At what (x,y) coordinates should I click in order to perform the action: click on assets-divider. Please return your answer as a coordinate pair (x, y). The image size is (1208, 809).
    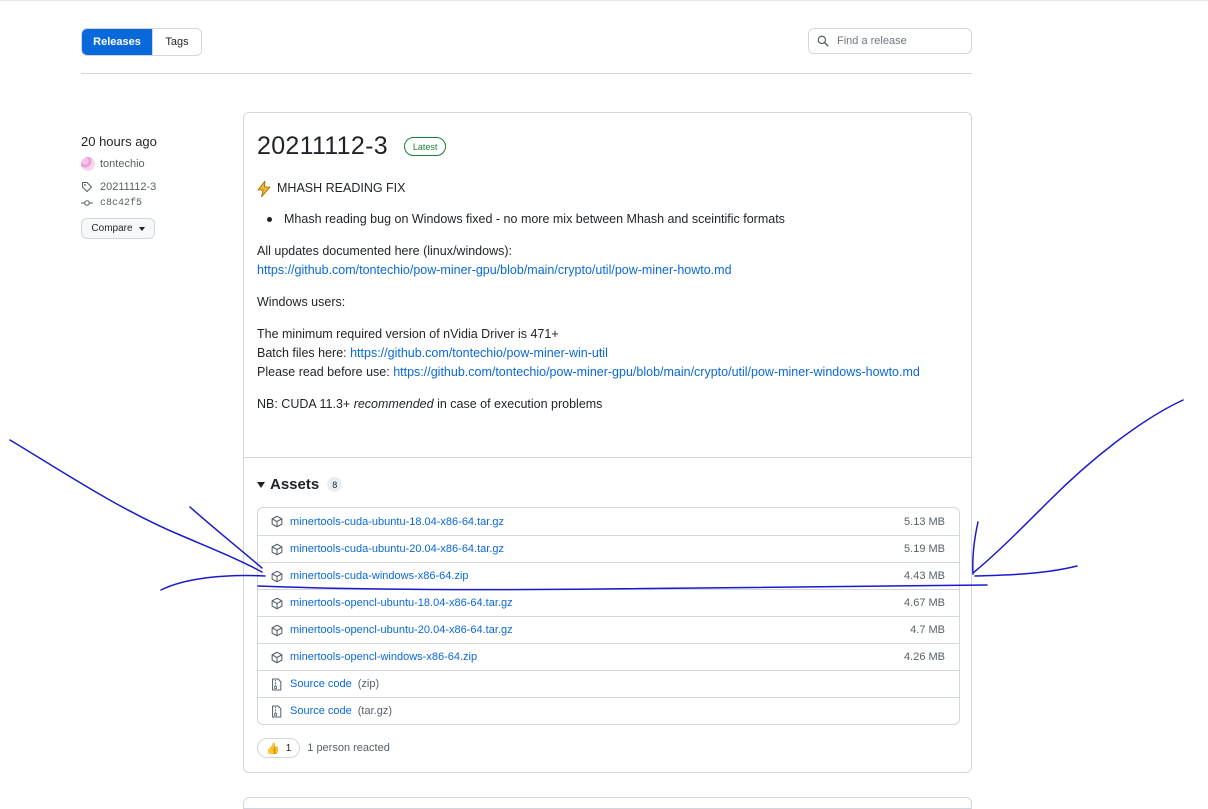
    Looking at the image, I should click on (607, 457).